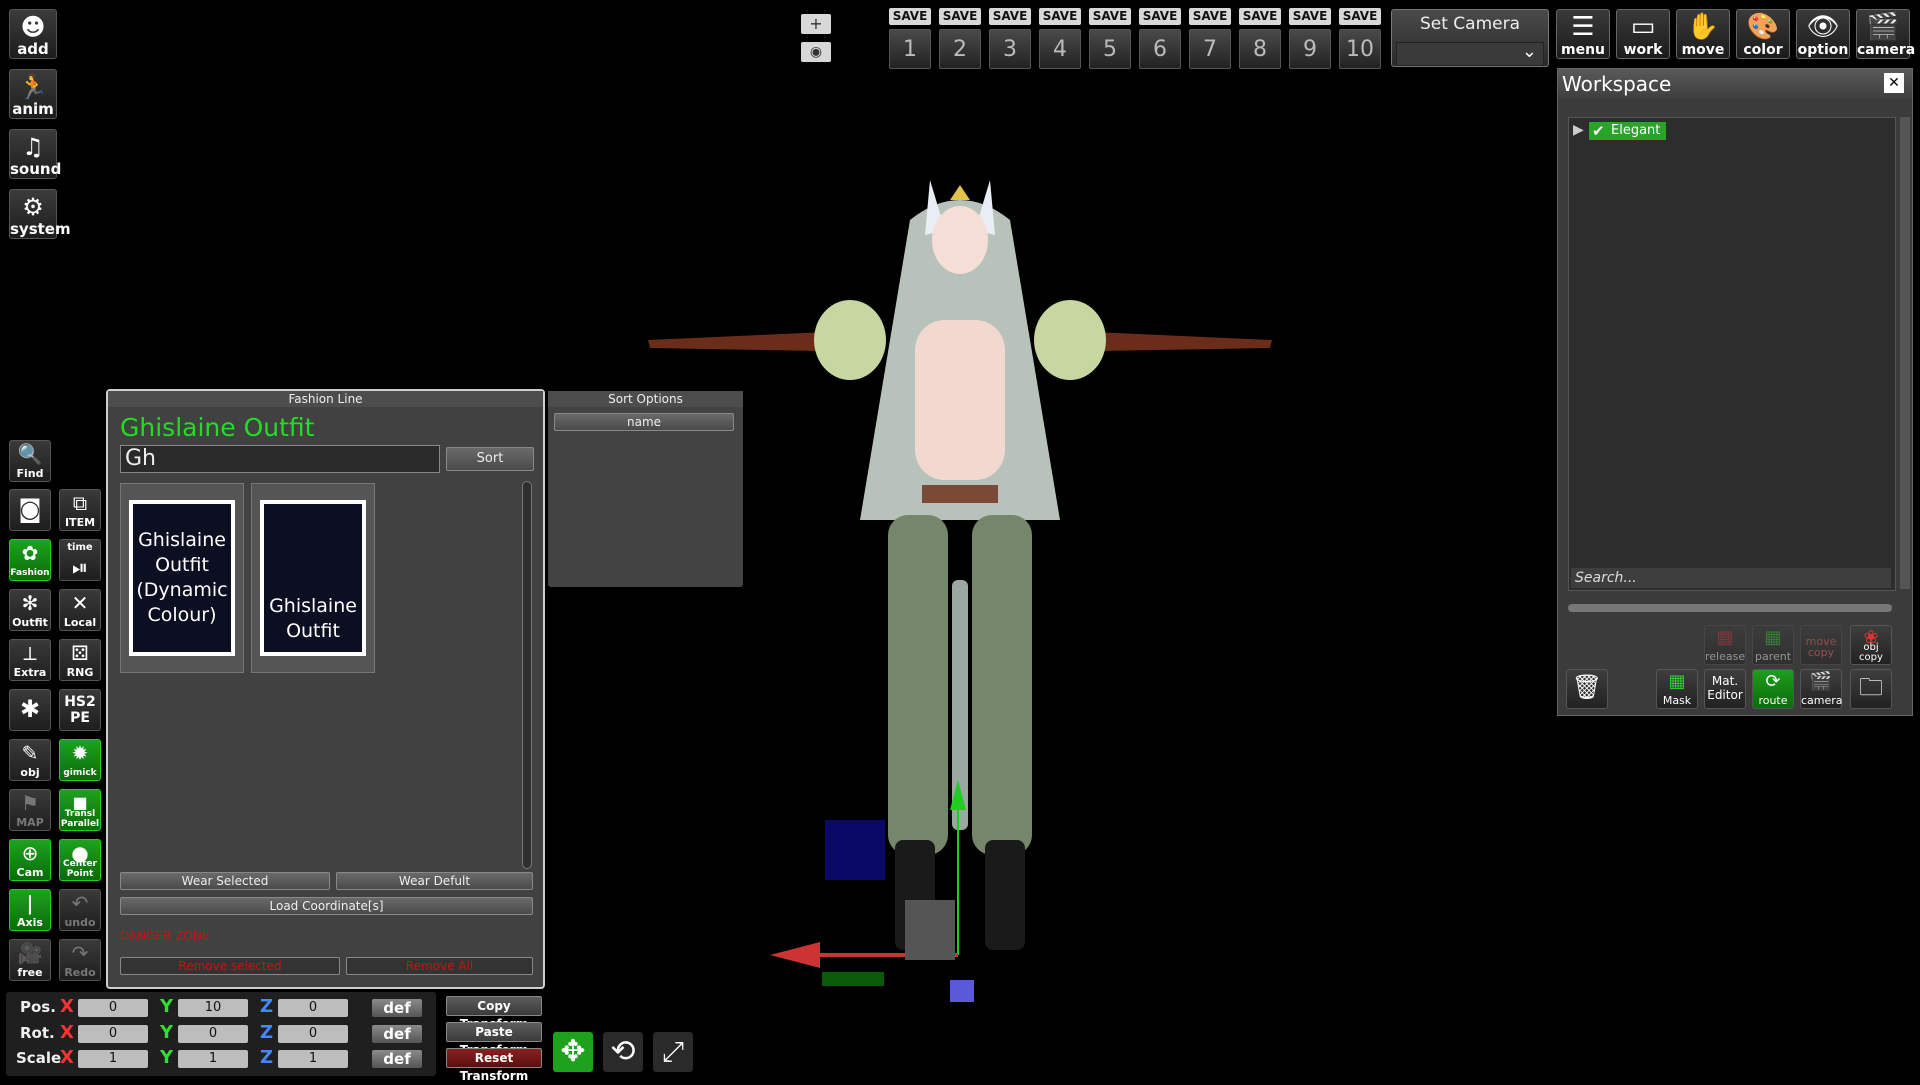 This screenshot has width=1920, height=1085. I want to click on transl-parallel-button: ■ Transl Parallel, so click(80, 810).